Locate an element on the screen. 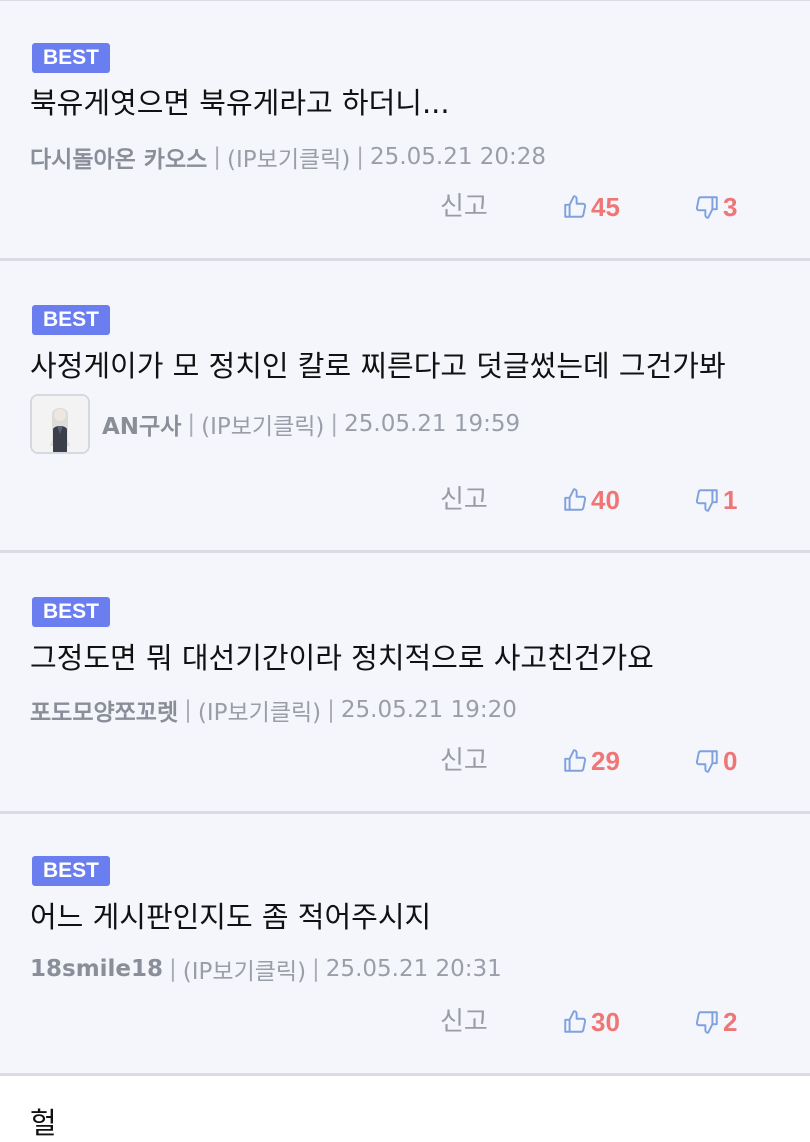 The height and width of the screenshot is (1142, 810). like-button: 40 is located at coordinates (591, 500).